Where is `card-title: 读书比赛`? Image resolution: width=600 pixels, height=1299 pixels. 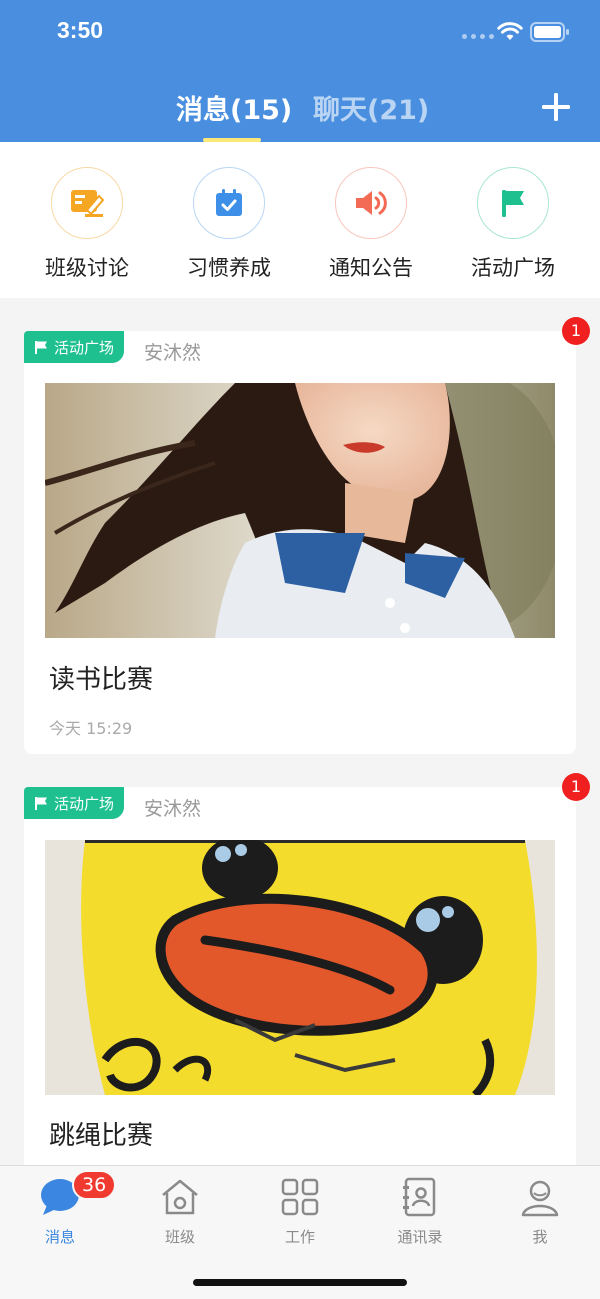
card-title: 读书比赛 is located at coordinates (101, 680).